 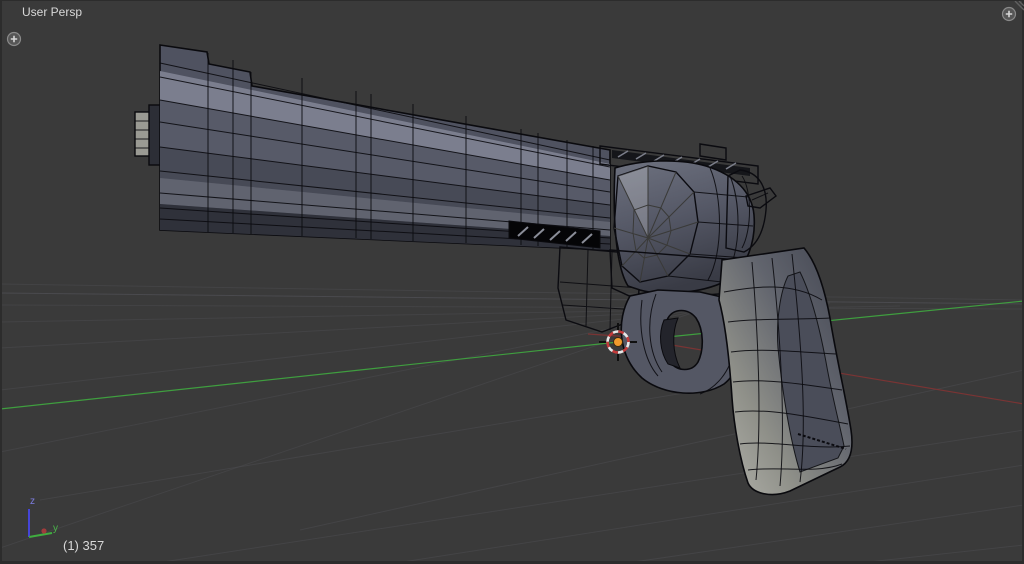 What do you see at coordinates (52, 12) in the screenshot?
I see `view-name-label: User Persp` at bounding box center [52, 12].